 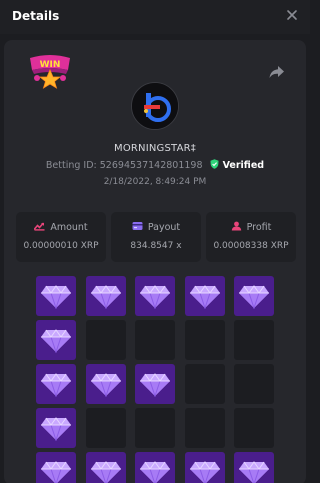 What do you see at coordinates (277, 72) in the screenshot?
I see `share-icon` at bounding box center [277, 72].